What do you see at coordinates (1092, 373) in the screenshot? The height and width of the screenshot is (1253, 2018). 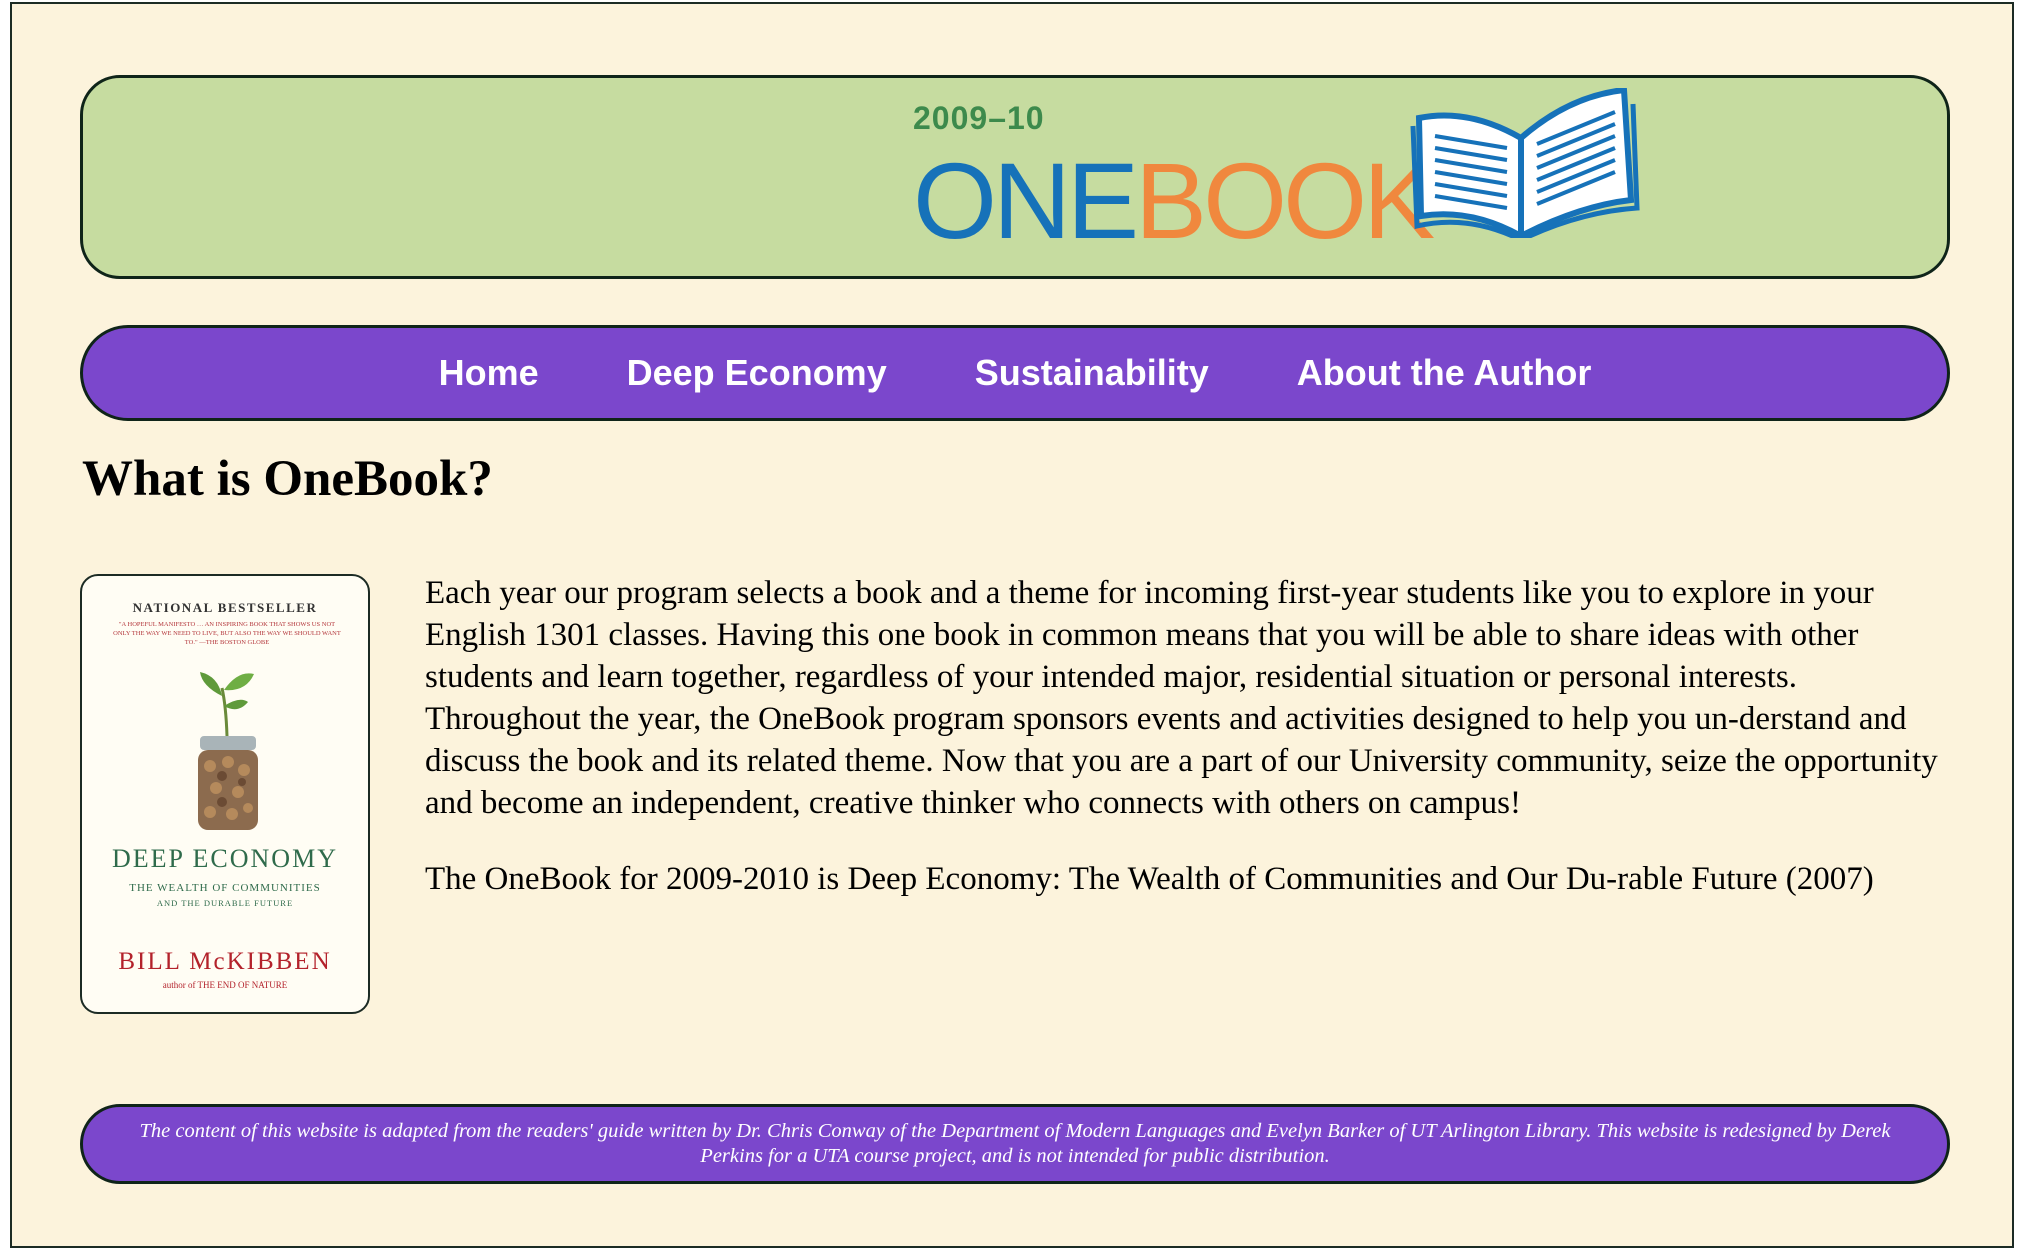 I see `nav-sustainability-link: Sustainability` at bounding box center [1092, 373].